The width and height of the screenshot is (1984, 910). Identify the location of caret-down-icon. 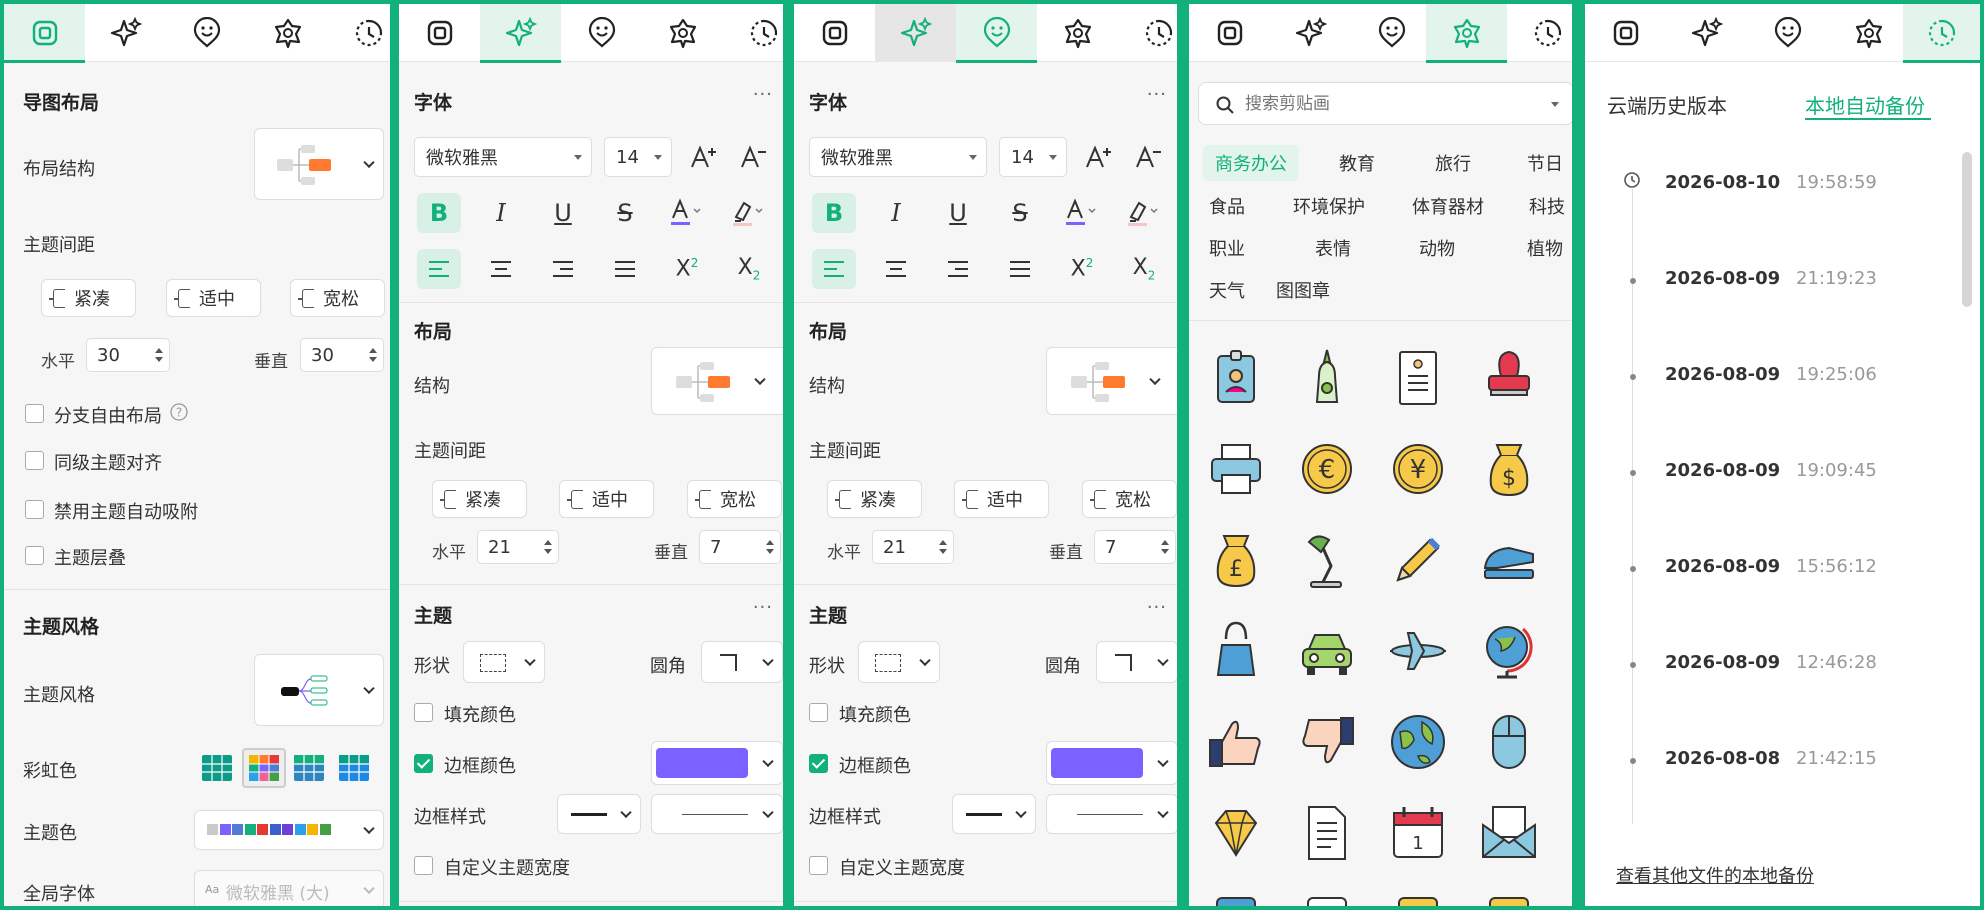
(1555, 104).